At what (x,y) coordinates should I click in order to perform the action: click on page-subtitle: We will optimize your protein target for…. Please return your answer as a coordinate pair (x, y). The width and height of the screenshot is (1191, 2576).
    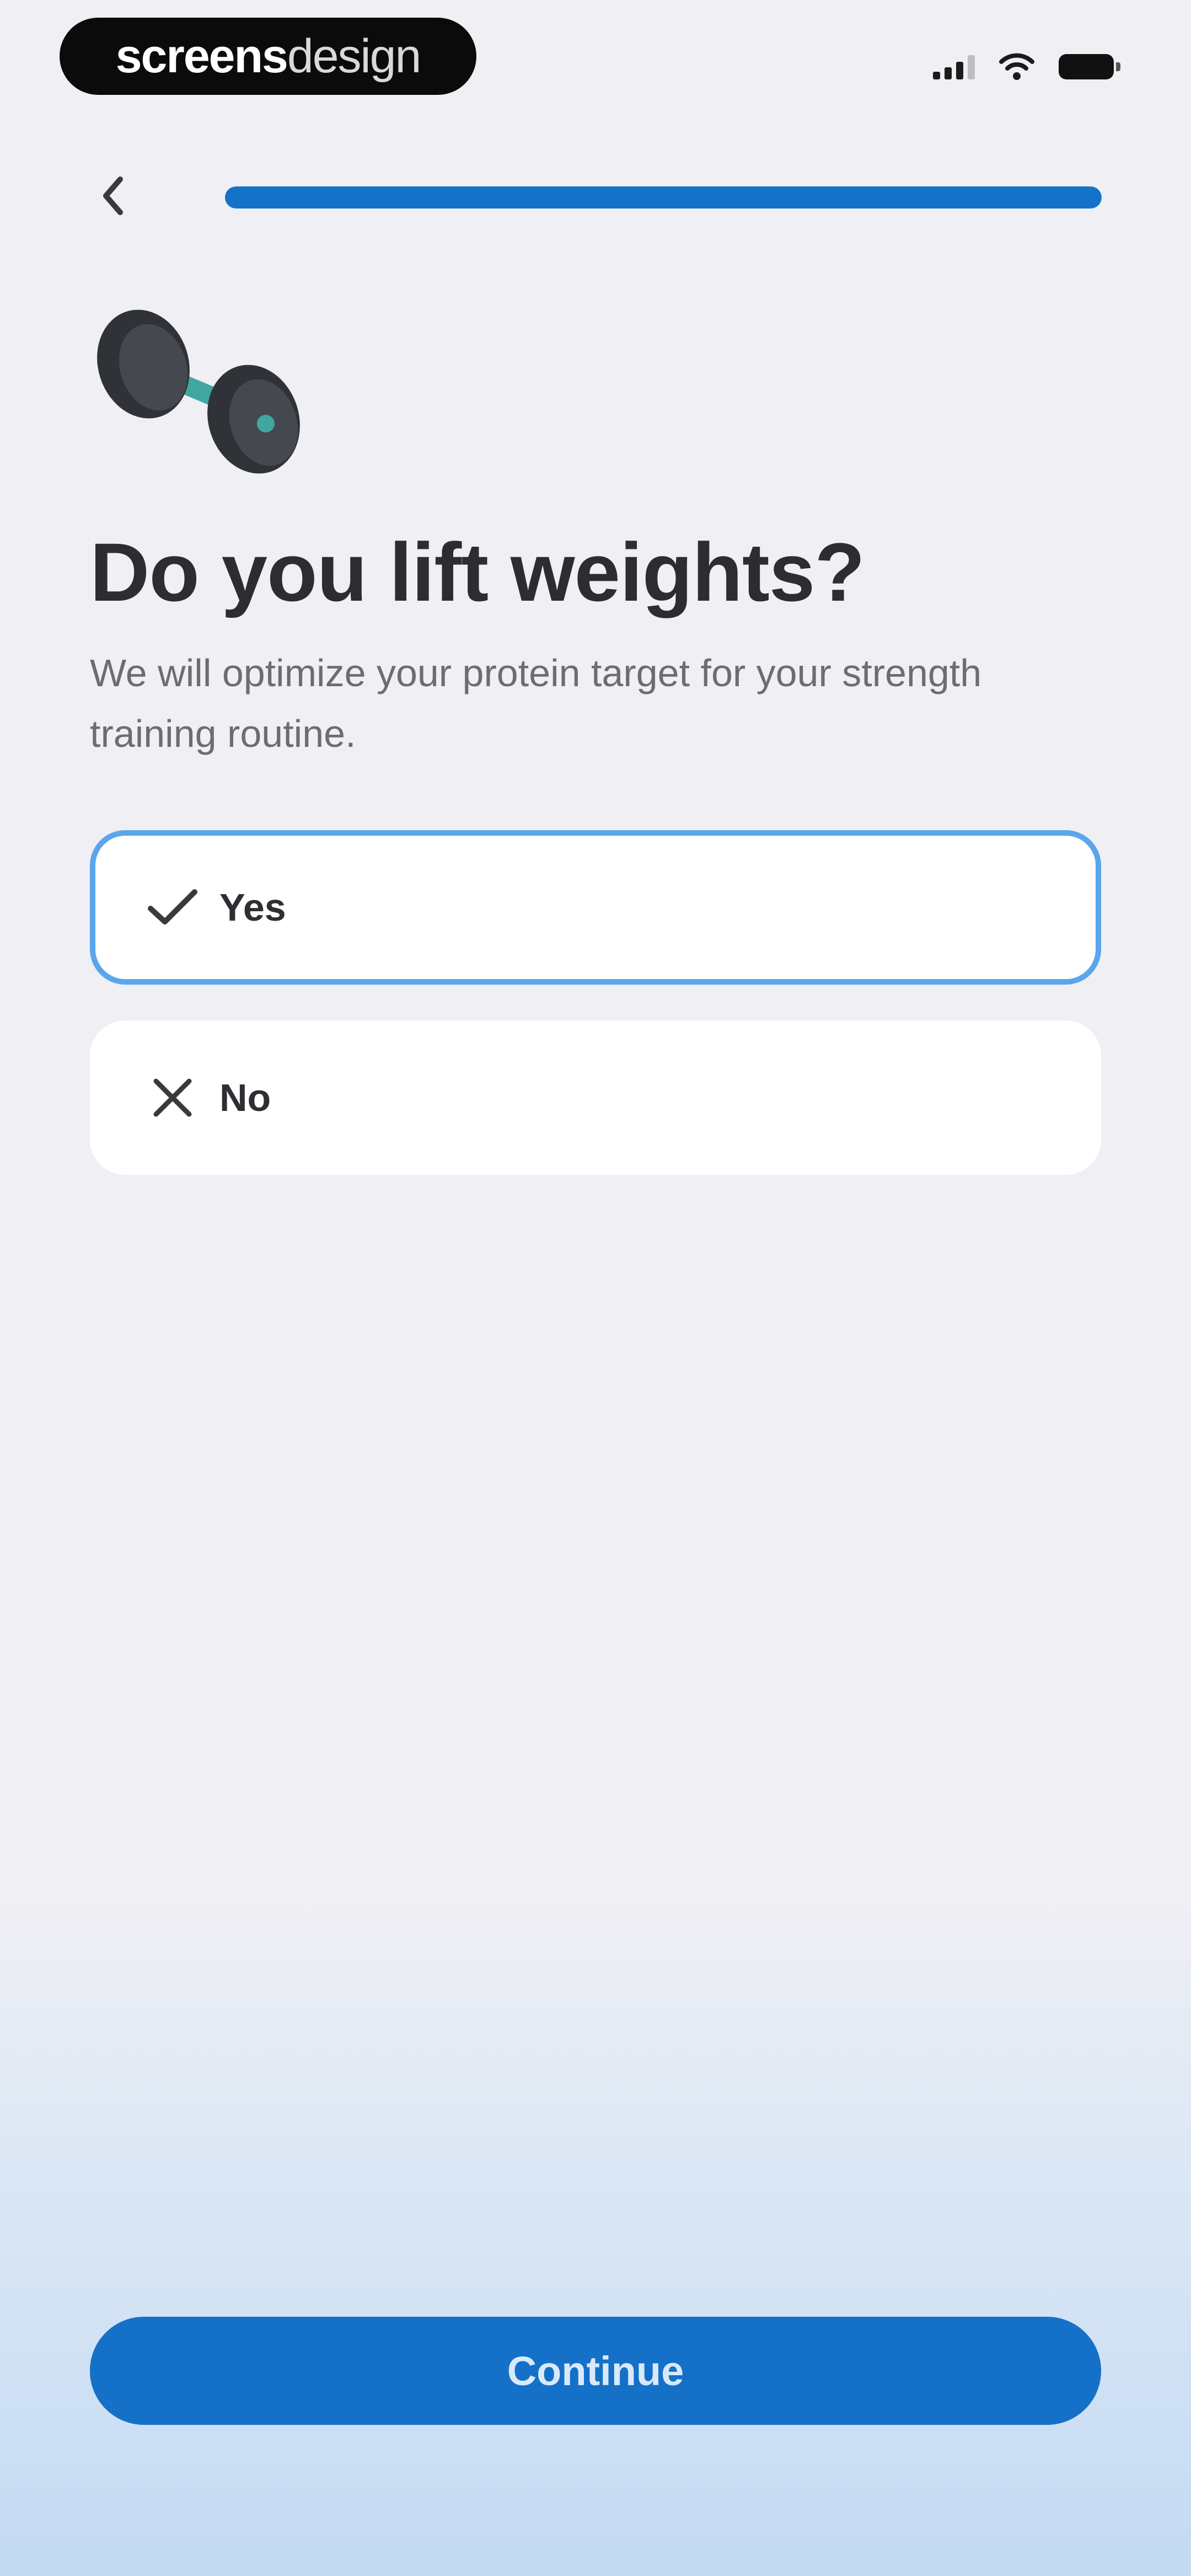
    Looking at the image, I should click on (536, 703).